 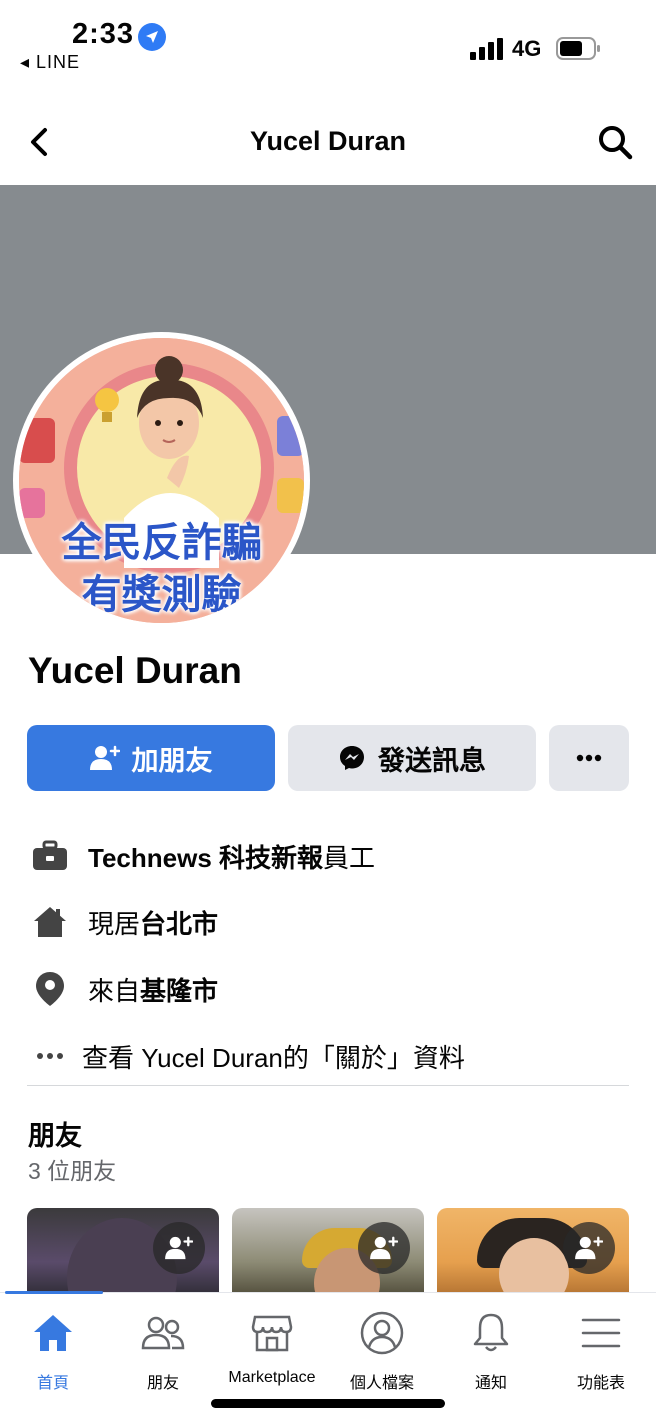 I want to click on lives-prefix: 現居, so click(x=114, y=923).